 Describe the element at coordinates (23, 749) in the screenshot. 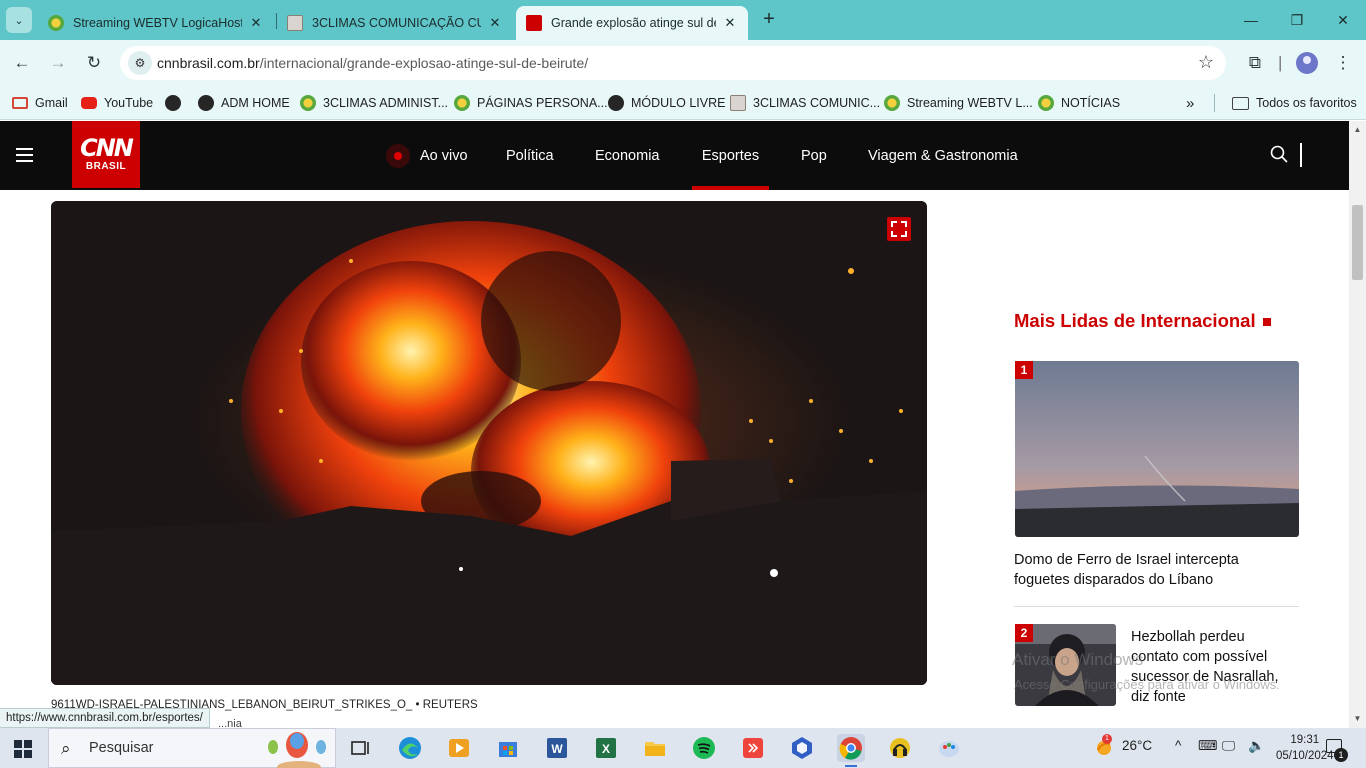

I see `windows-start-icon` at that location.